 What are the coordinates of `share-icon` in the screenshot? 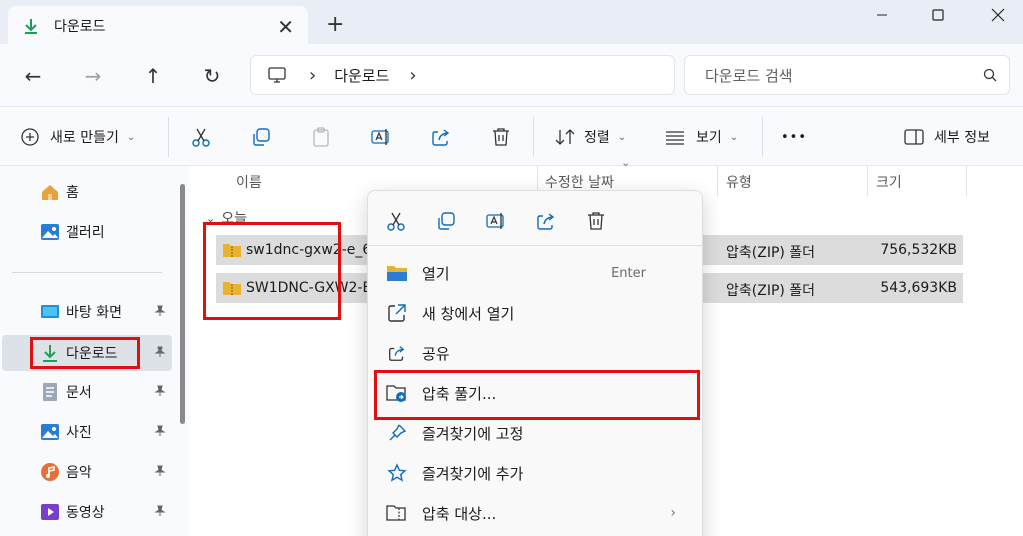 It's located at (546, 221).